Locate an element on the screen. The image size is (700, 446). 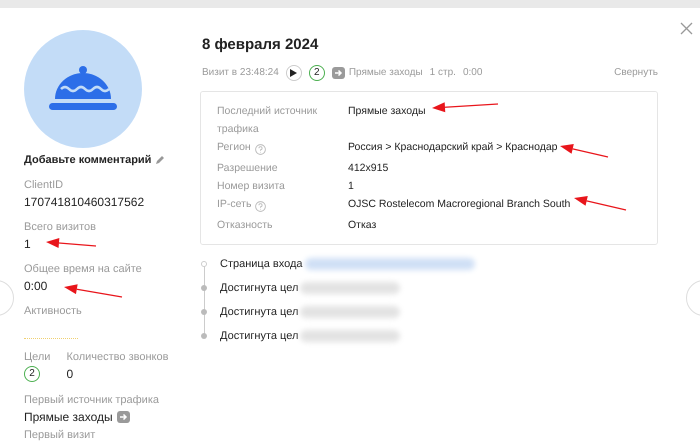
pencil-icon is located at coordinates (160, 160).